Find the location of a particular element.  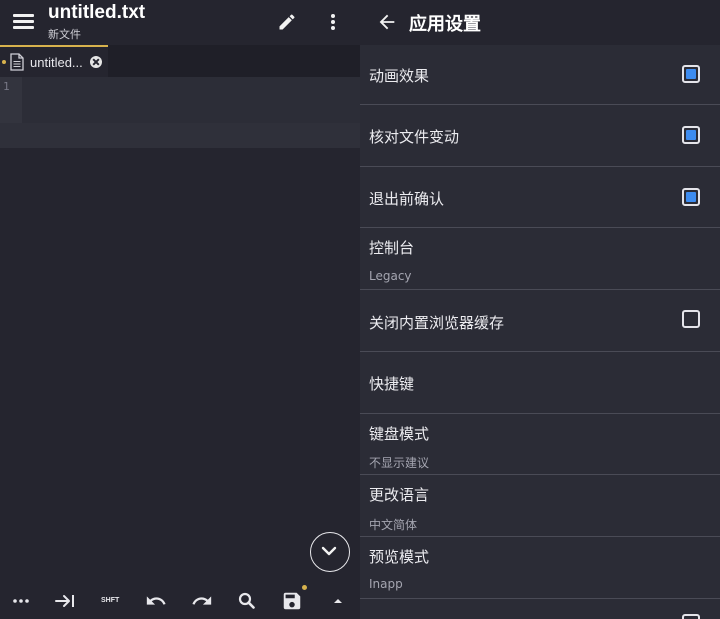

setting-label: 退出前确认 is located at coordinates (407, 199).